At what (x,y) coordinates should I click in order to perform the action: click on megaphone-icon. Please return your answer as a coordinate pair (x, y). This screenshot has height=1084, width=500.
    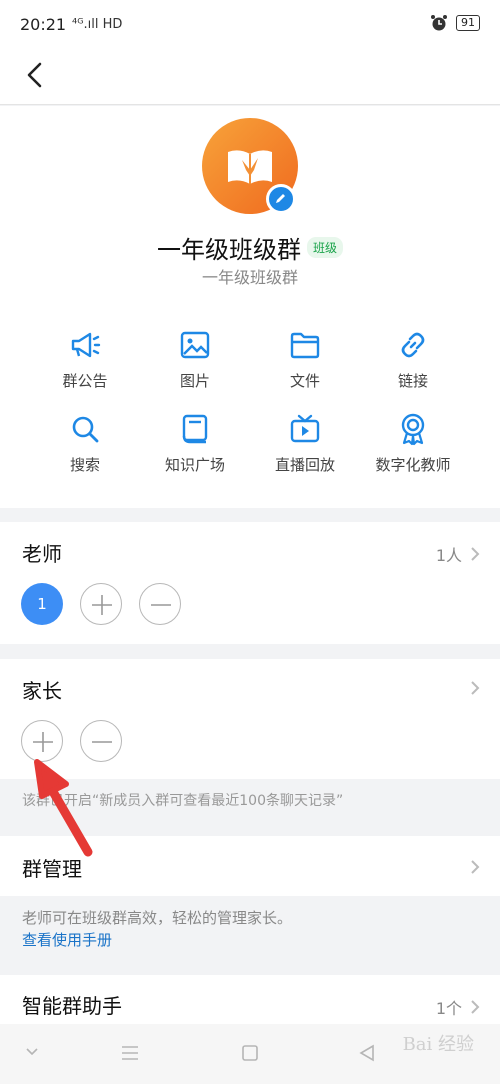
    Looking at the image, I should click on (86, 345).